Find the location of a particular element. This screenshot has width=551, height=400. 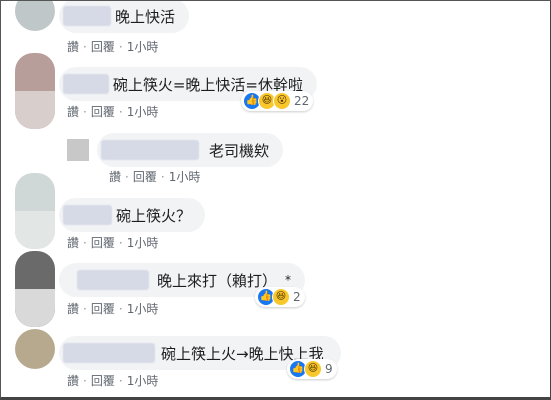

reaction-summary: 👍 😆 2 is located at coordinates (280, 297).